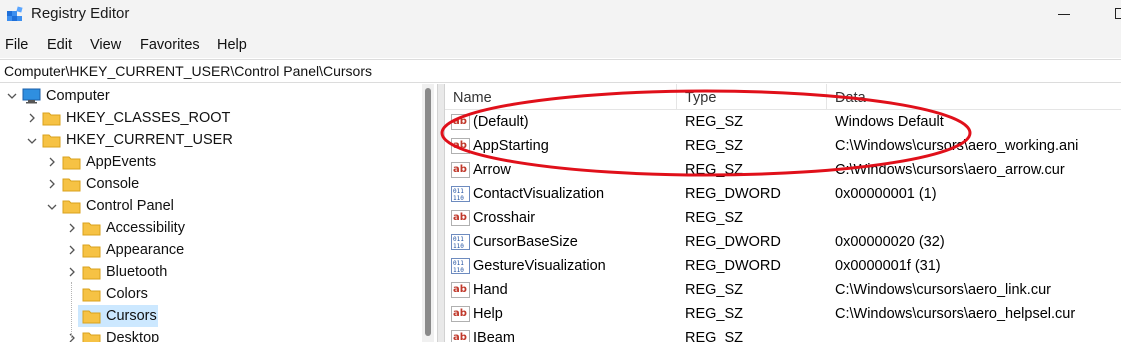 The height and width of the screenshot is (342, 1121). I want to click on tree-item-accessibility: Accessibility, so click(145, 228).